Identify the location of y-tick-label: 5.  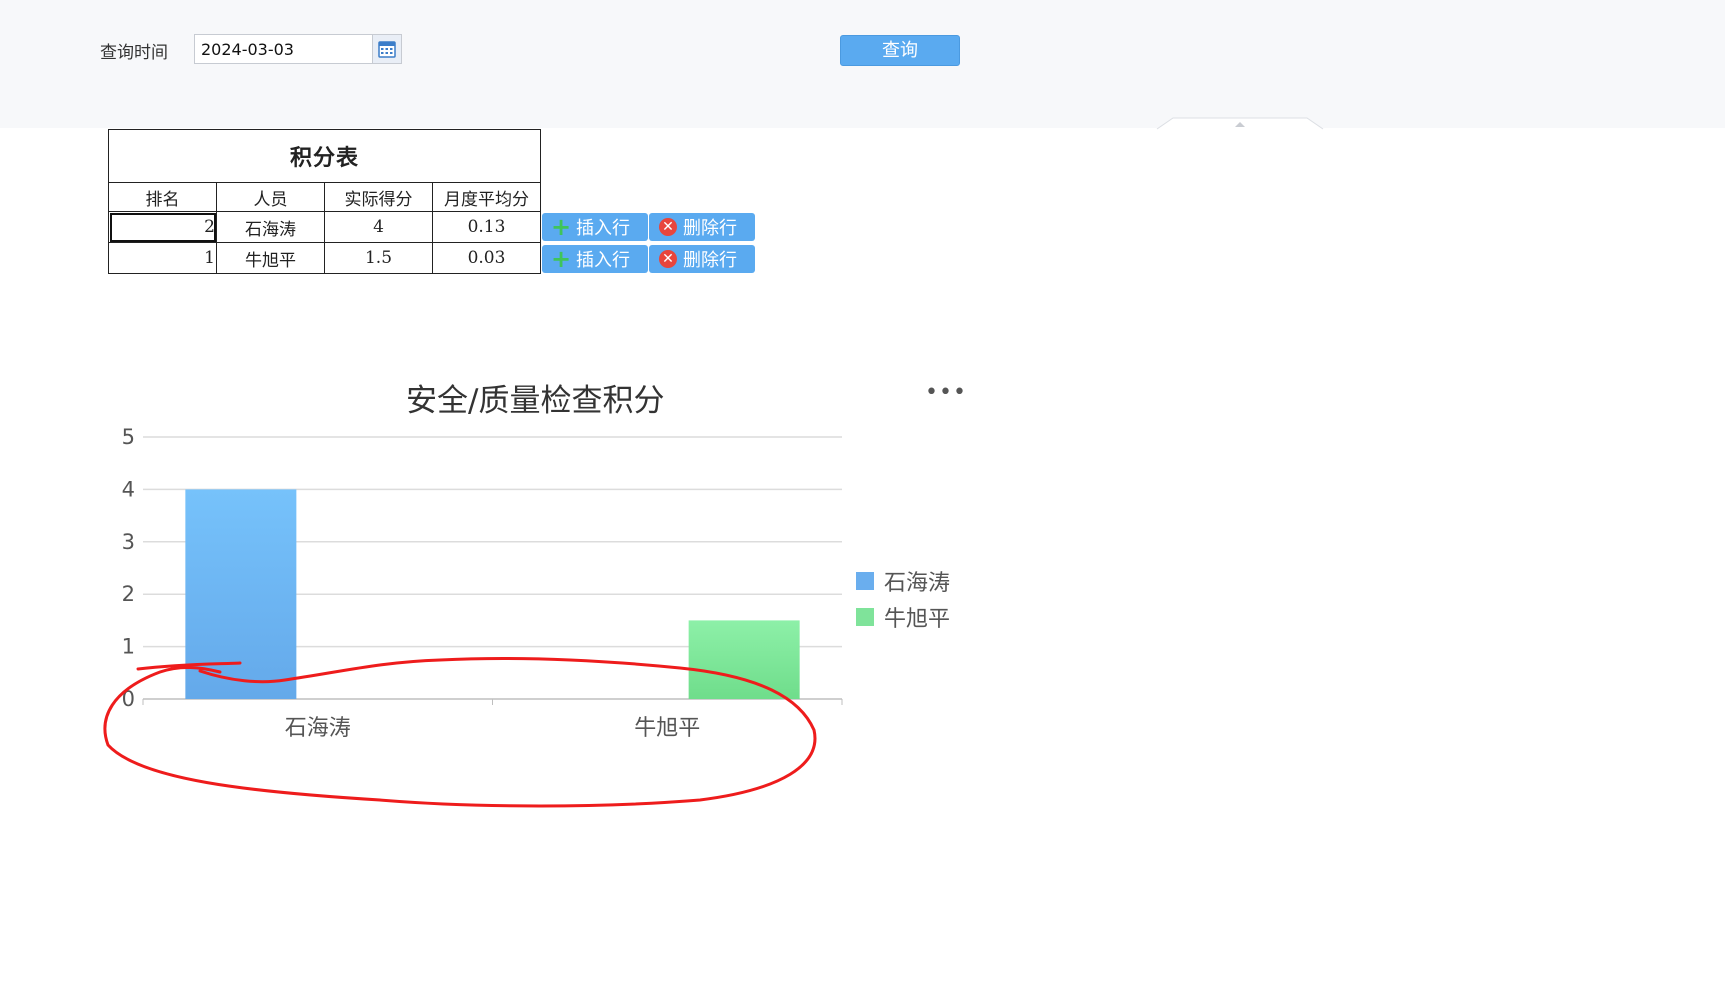
(128, 437).